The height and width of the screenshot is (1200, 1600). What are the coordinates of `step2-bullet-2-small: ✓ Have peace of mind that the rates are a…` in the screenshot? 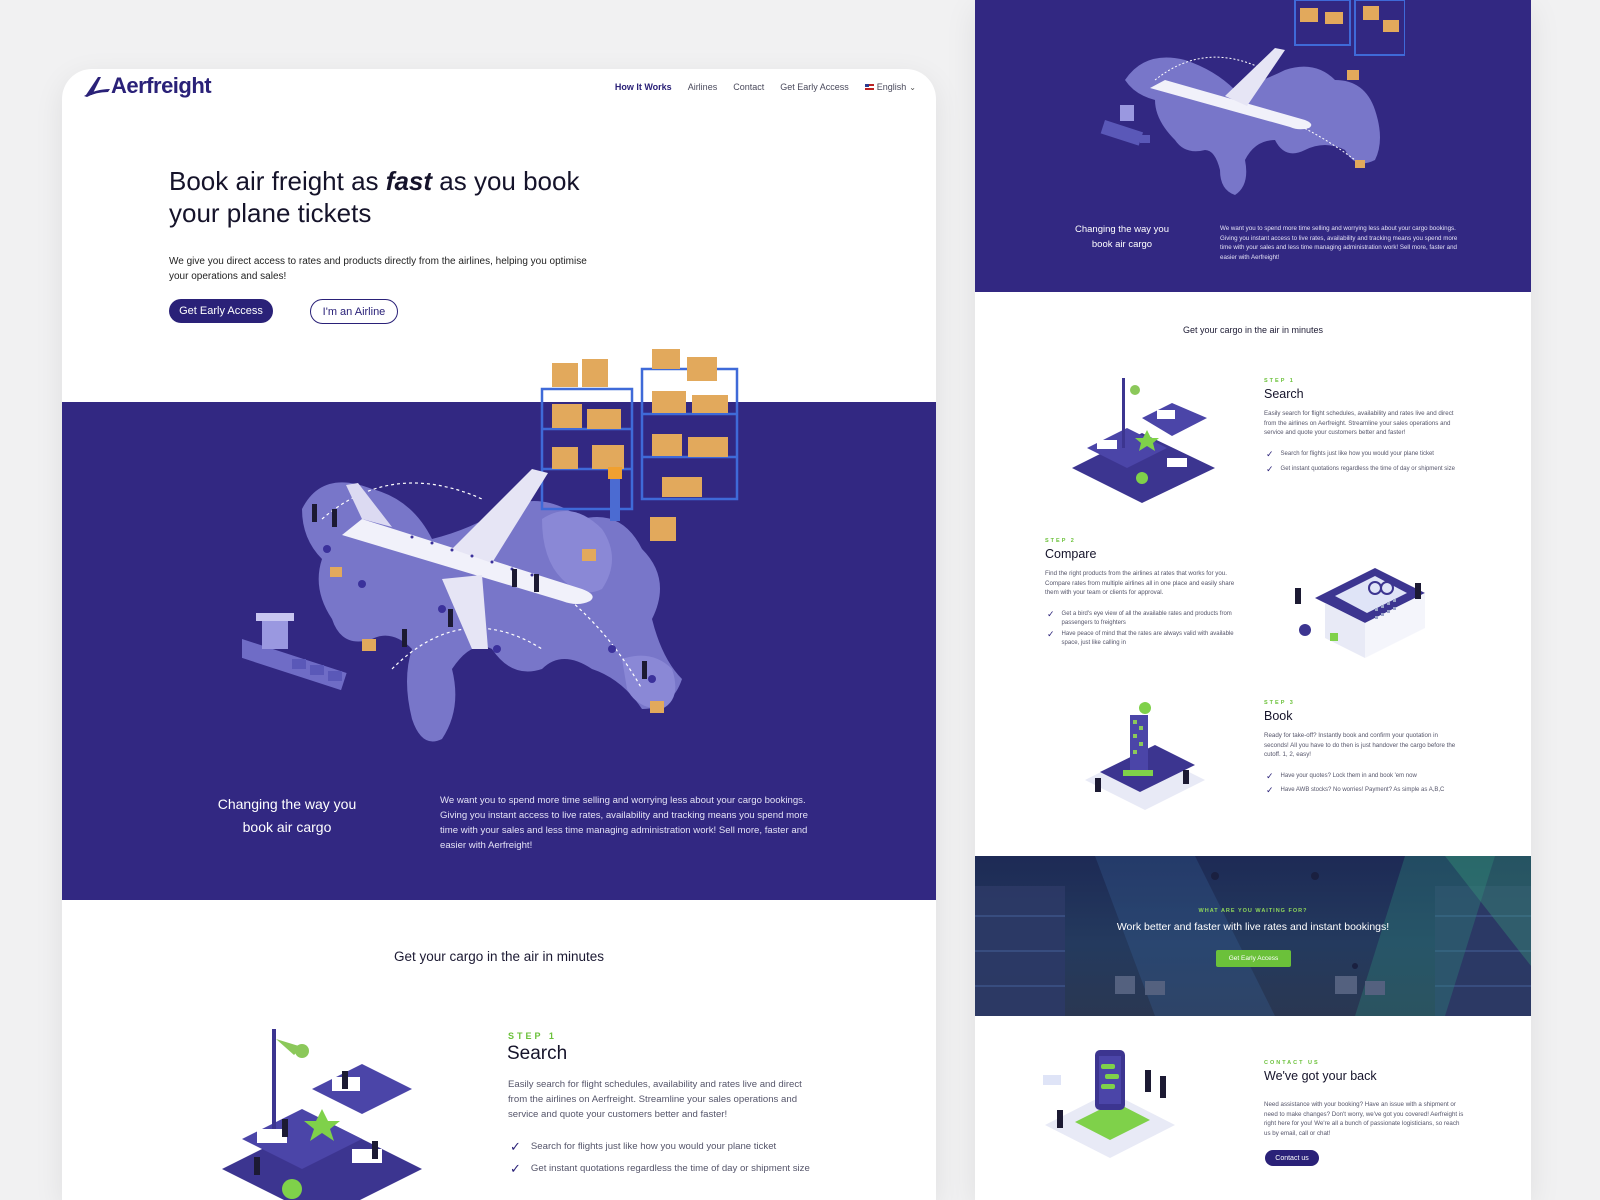 It's located at (1140, 637).